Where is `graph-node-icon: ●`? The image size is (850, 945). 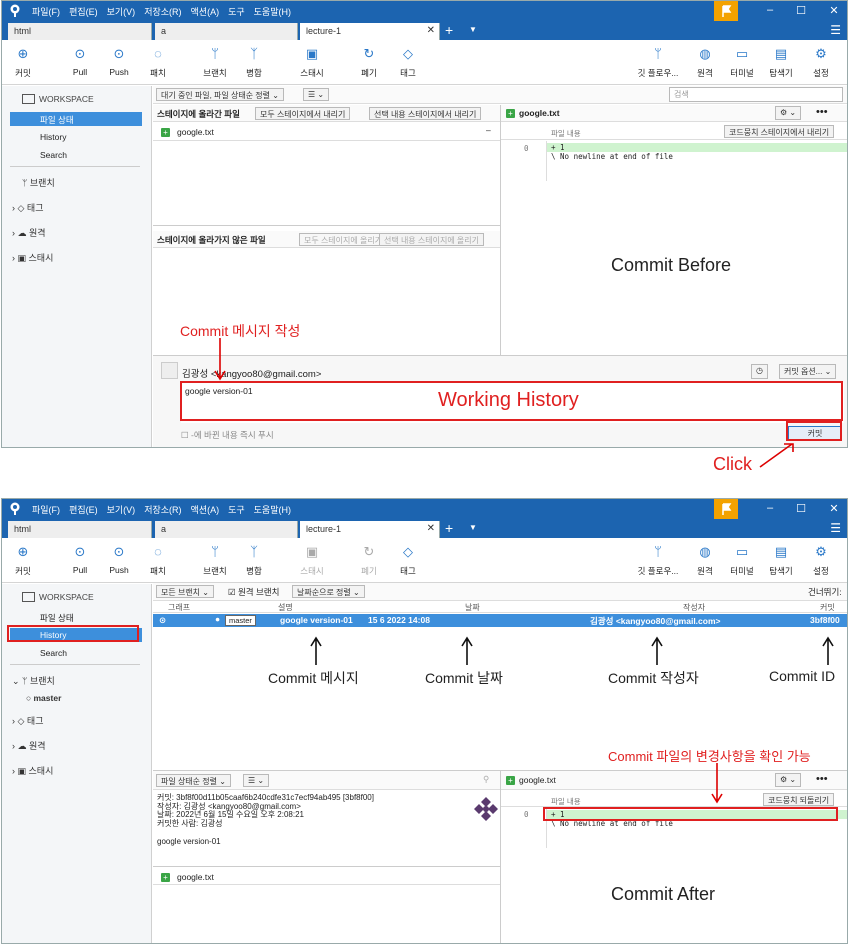 graph-node-icon: ● is located at coordinates (218, 619).